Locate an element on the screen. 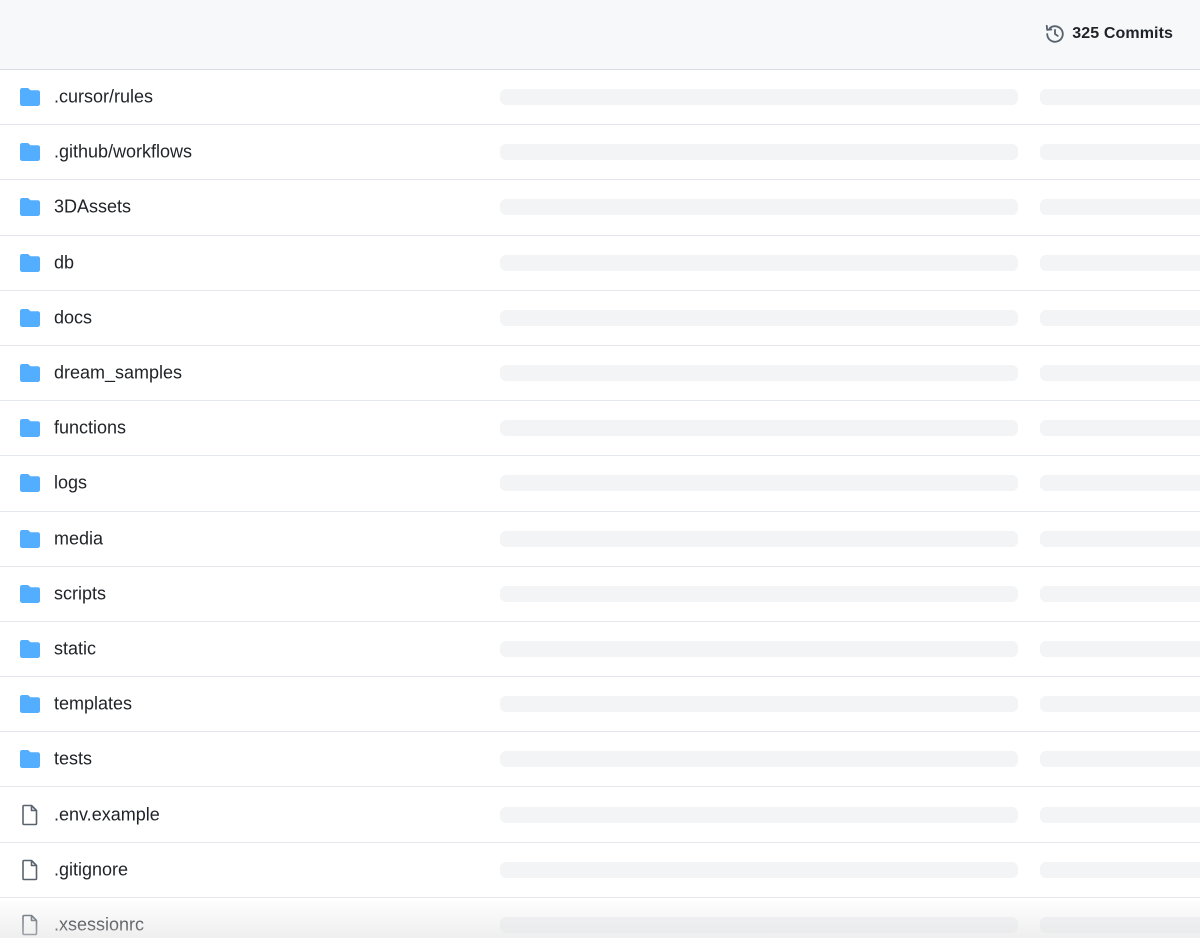  file-row-4: docs is located at coordinates (600, 318).